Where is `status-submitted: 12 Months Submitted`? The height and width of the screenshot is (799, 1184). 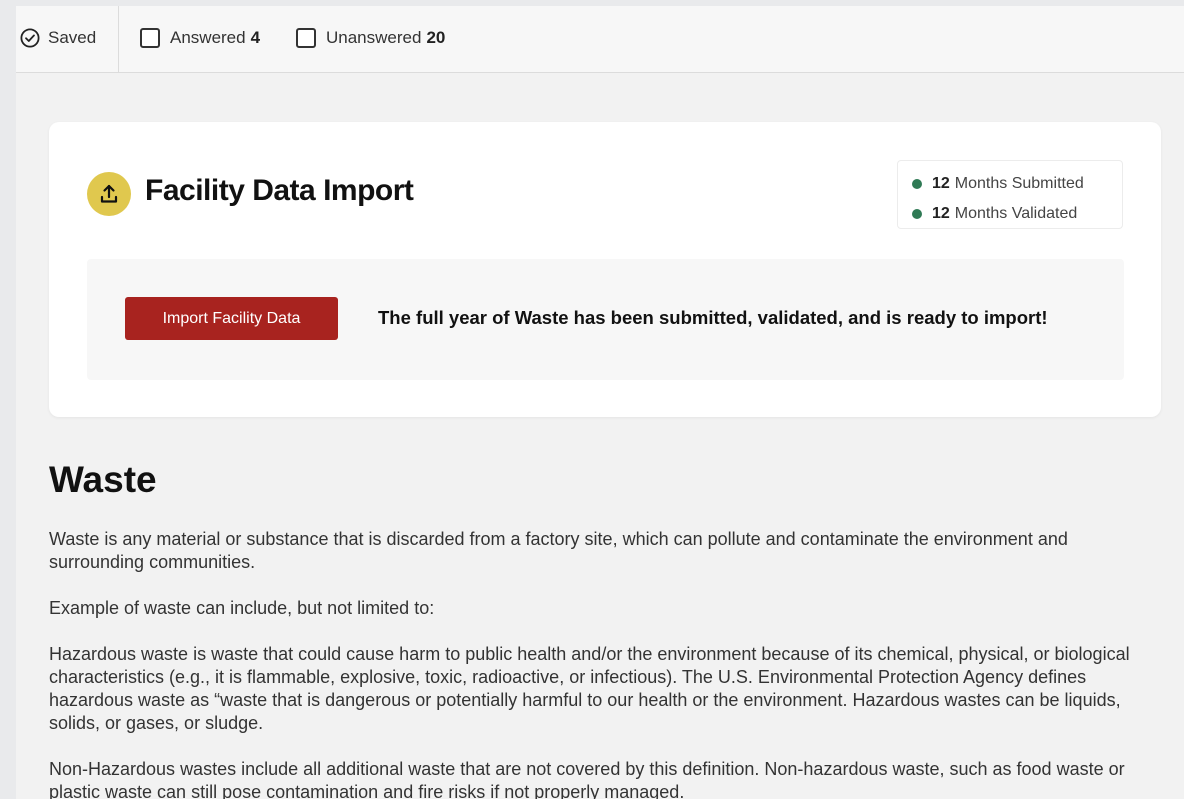 status-submitted: 12 Months Submitted is located at coordinates (1017, 184).